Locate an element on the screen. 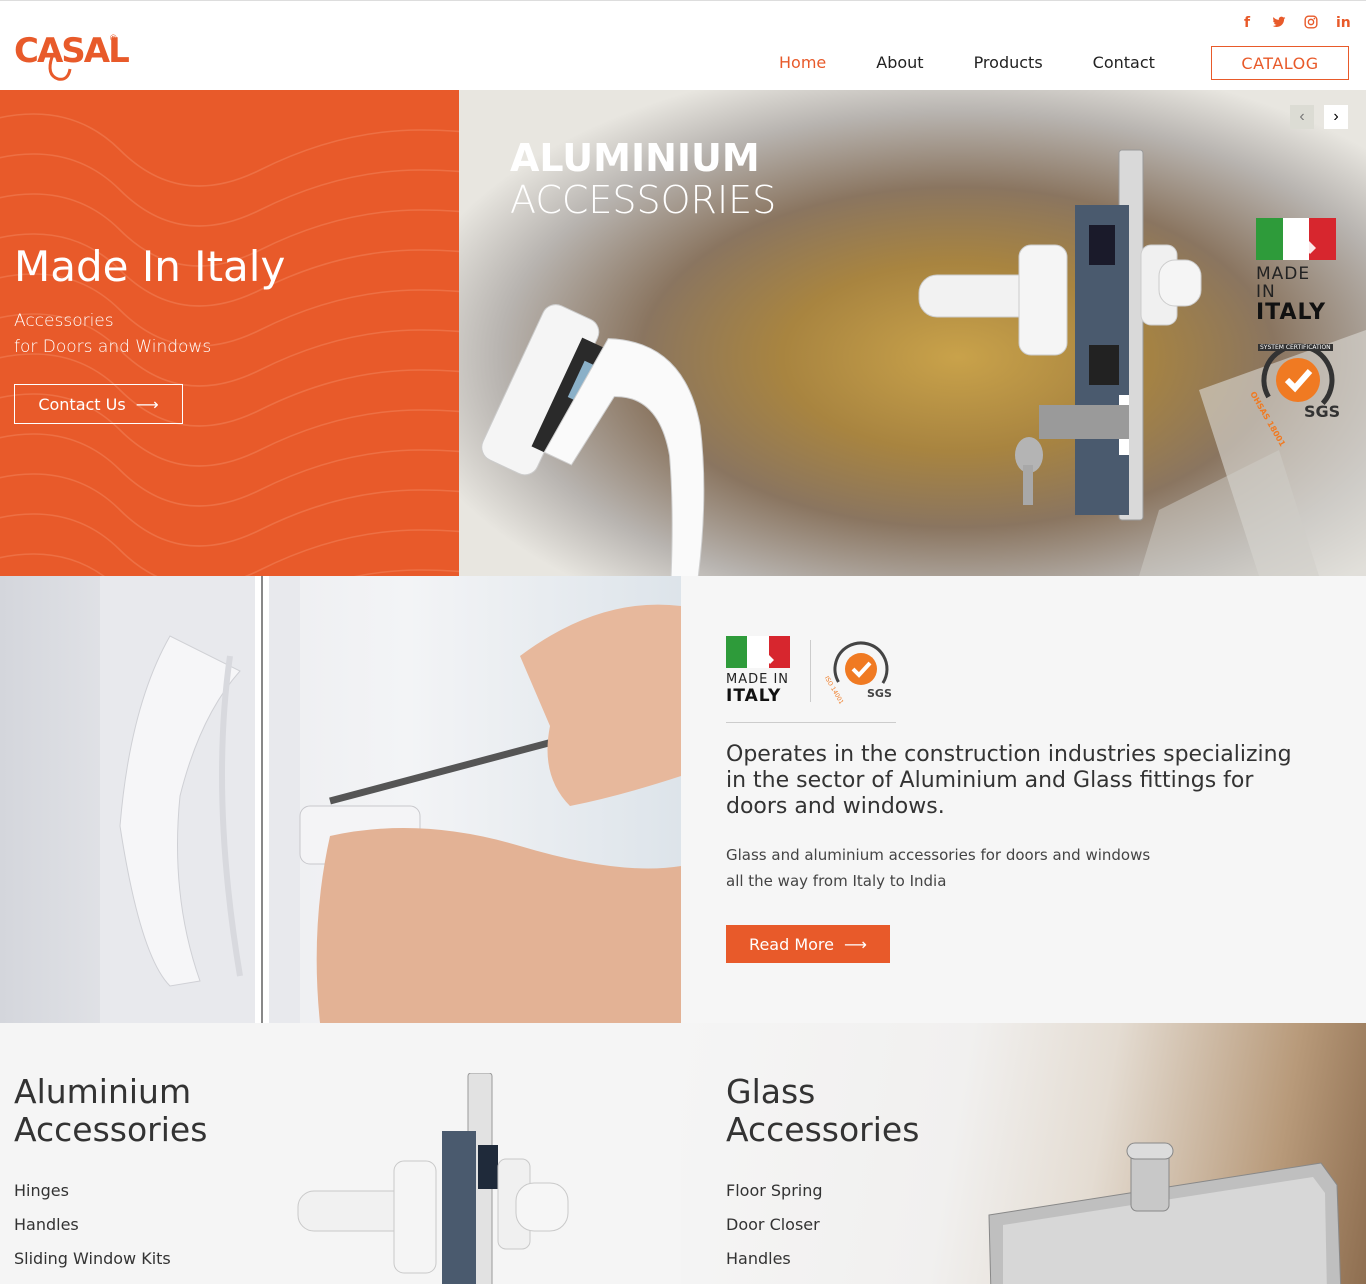 This screenshot has height=1284, width=1366. main-nav: Home About Products Contact is located at coordinates (992, 62).